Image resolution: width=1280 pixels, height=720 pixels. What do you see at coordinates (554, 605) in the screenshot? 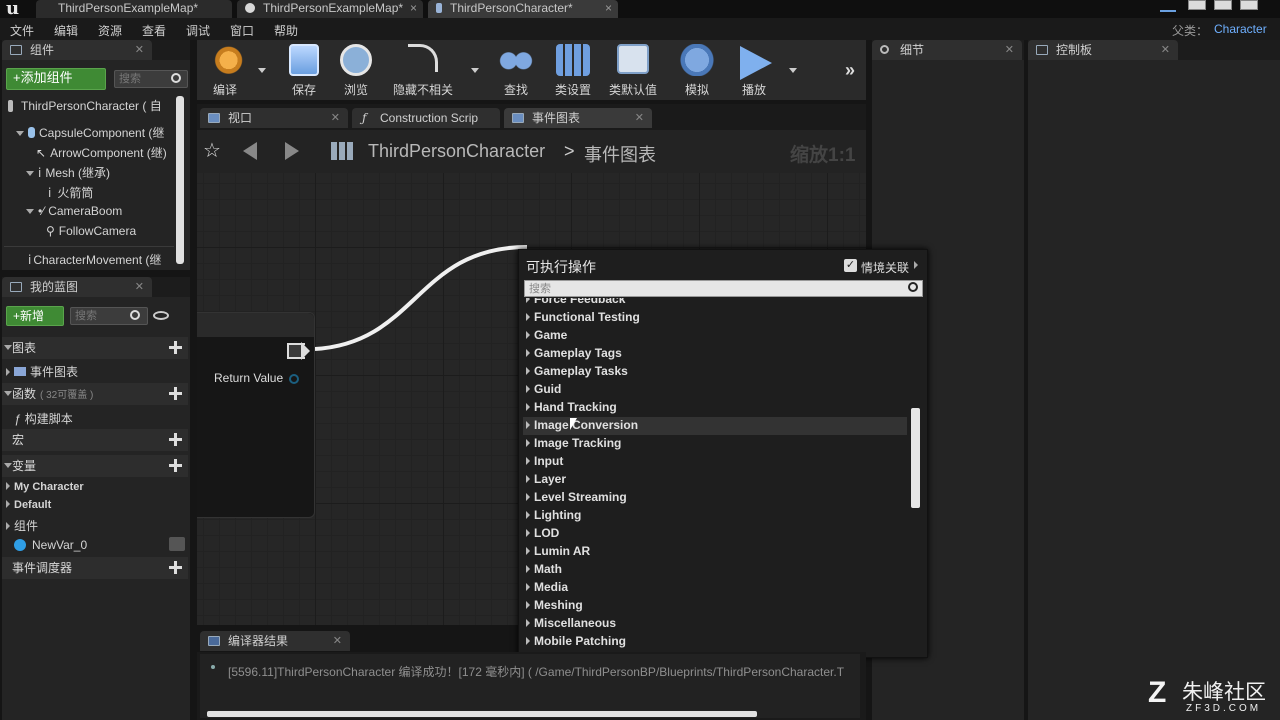
I see `action-category: Meshing` at bounding box center [554, 605].